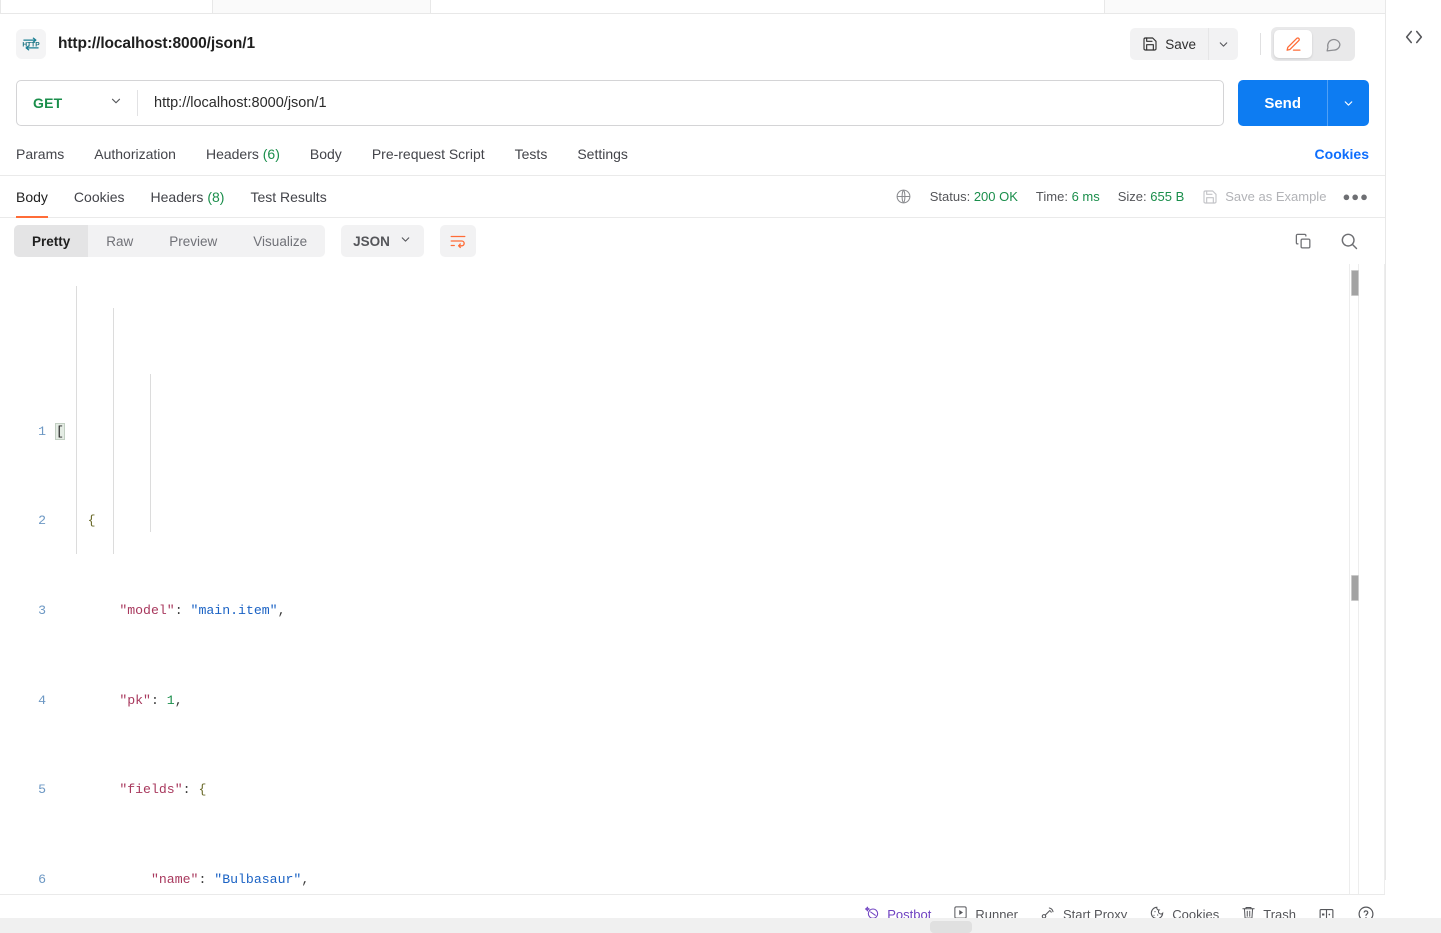 This screenshot has height=933, width=1441. What do you see at coordinates (371, 241) in the screenshot?
I see `response-format-label: JSON` at bounding box center [371, 241].